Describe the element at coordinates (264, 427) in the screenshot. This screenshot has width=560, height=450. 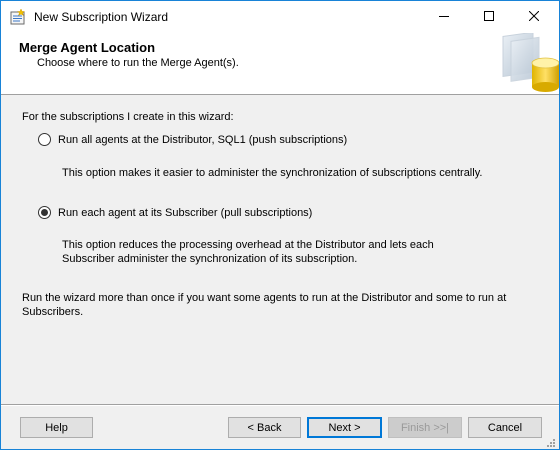
I see `back-button: < Back` at that location.